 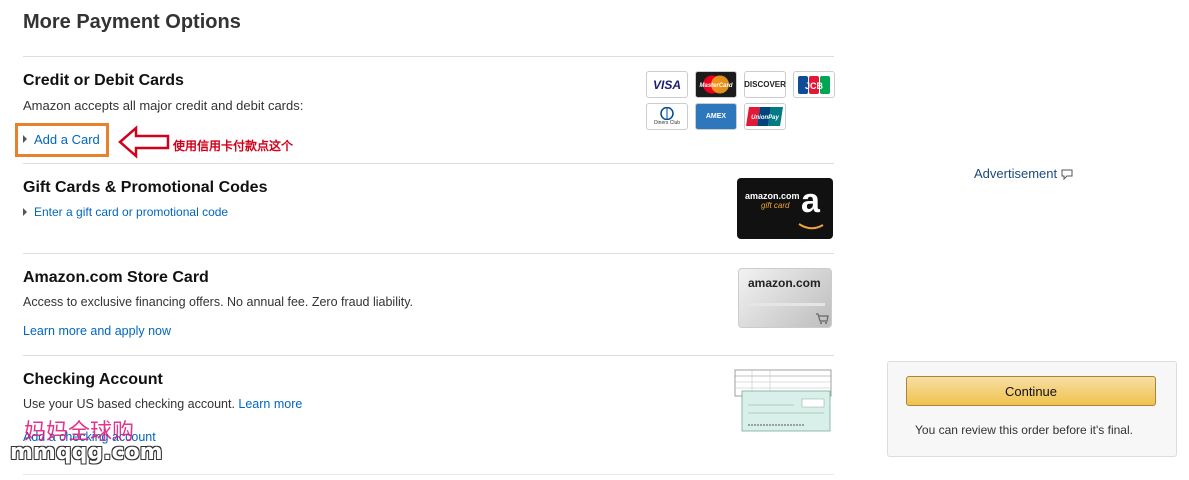 I want to click on card-number-strip, so click(x=786, y=304).